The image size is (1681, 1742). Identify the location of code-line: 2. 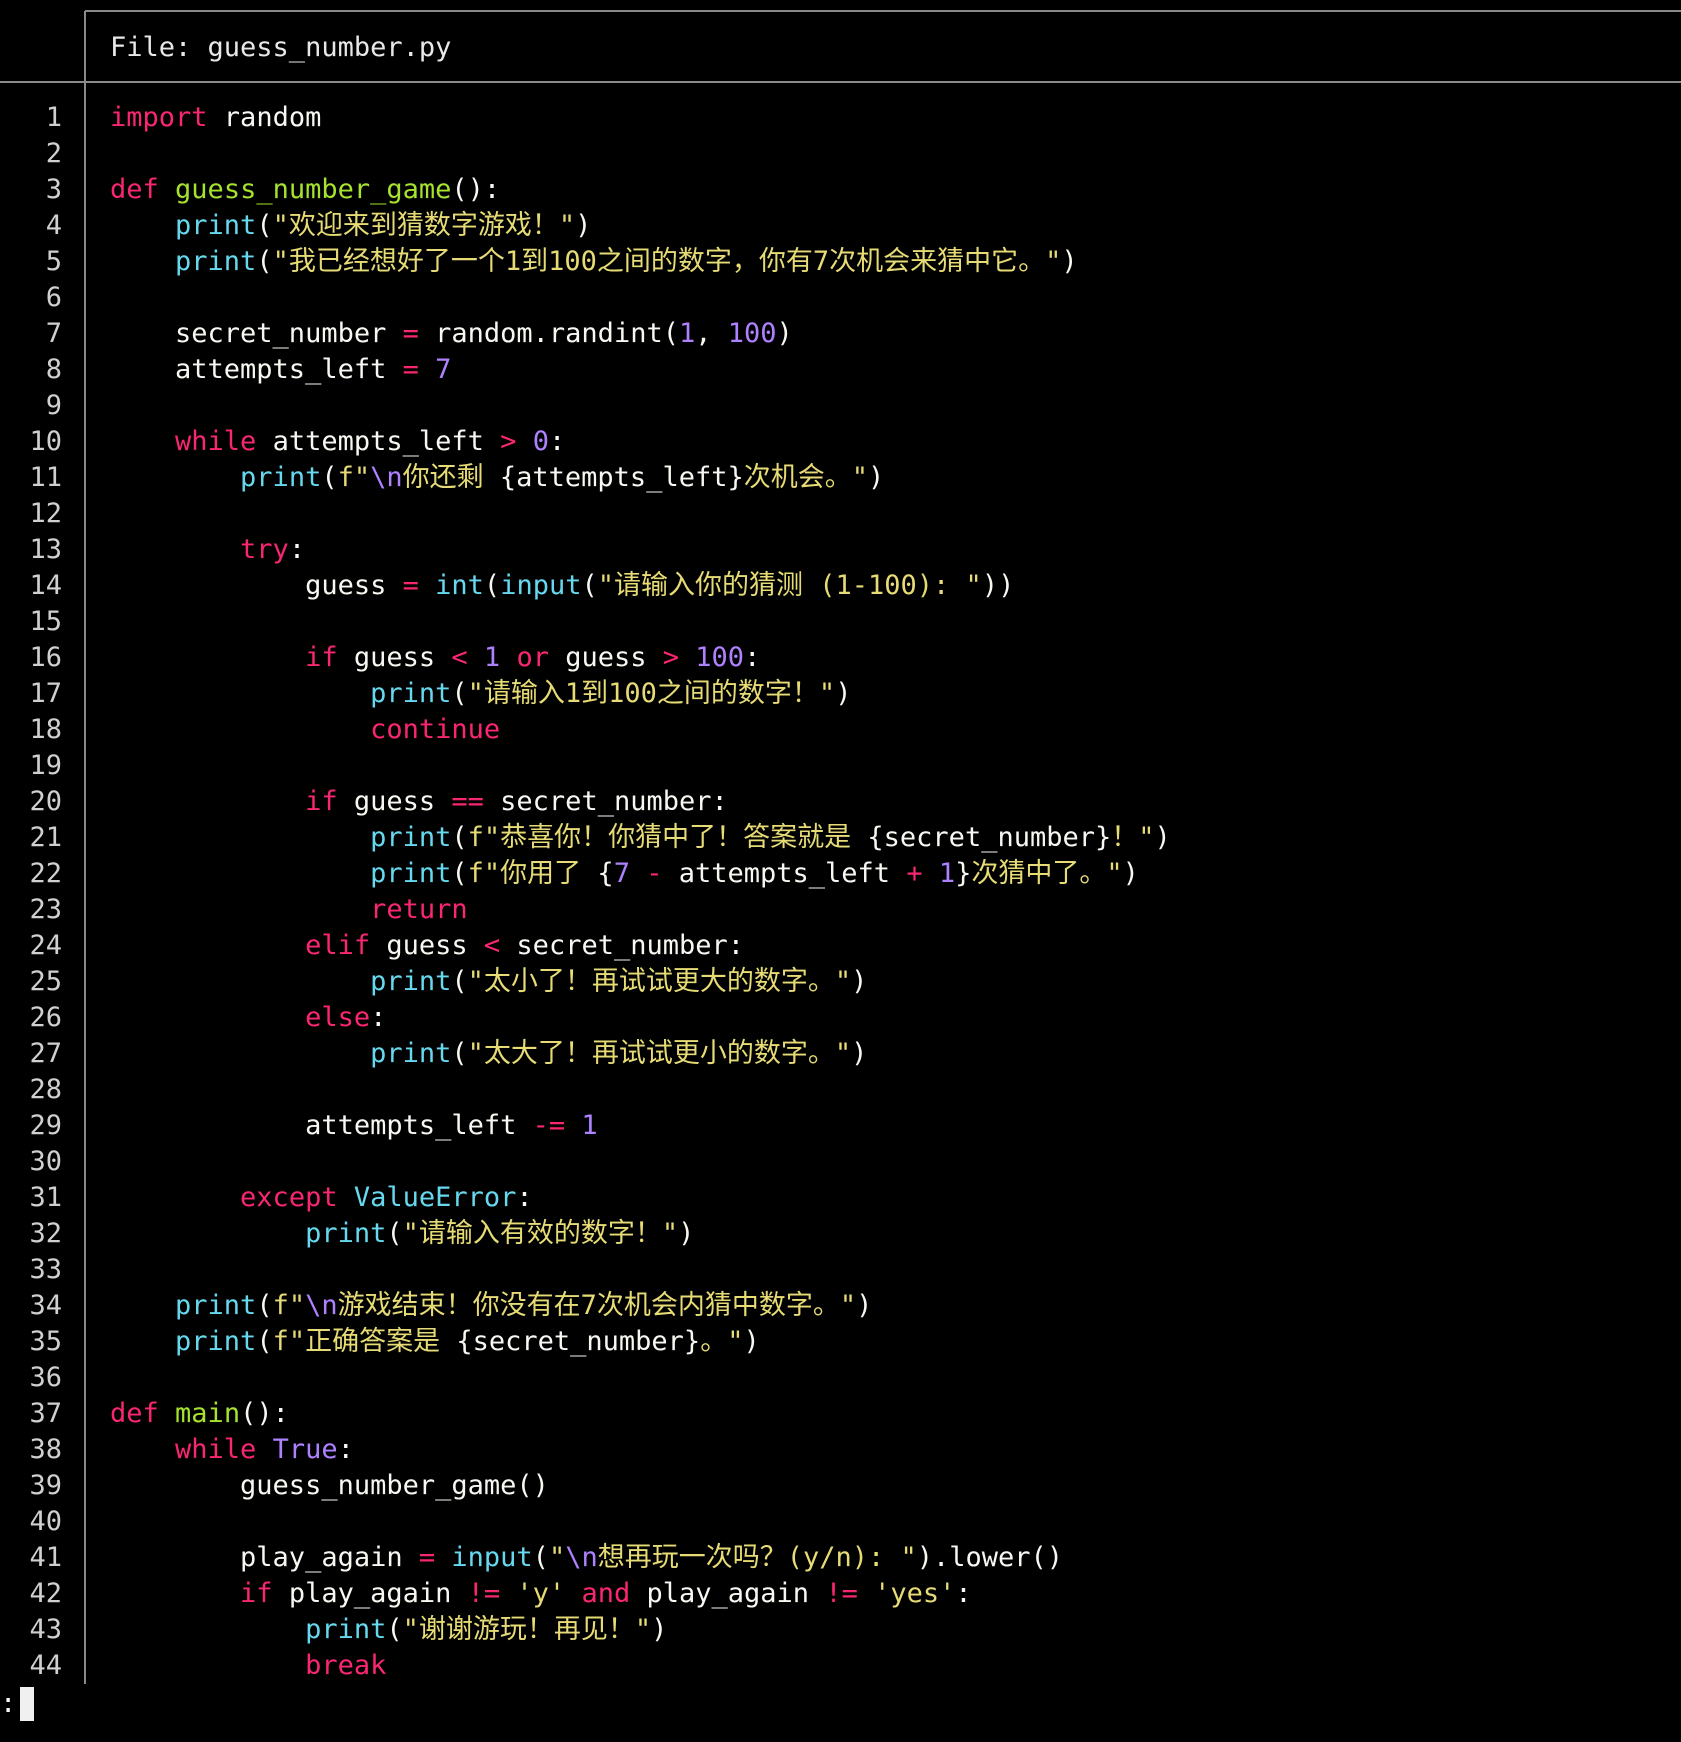
(840, 154).